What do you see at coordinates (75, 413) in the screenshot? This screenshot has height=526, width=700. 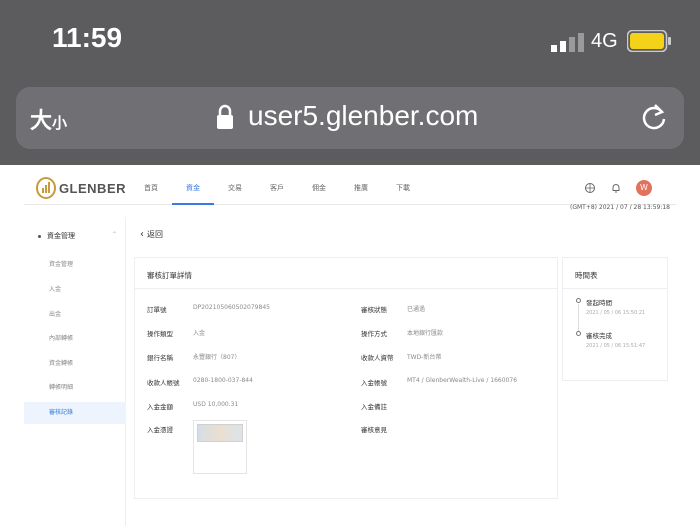 I see `sidebar-item-review-records: 審核記錄` at bounding box center [75, 413].